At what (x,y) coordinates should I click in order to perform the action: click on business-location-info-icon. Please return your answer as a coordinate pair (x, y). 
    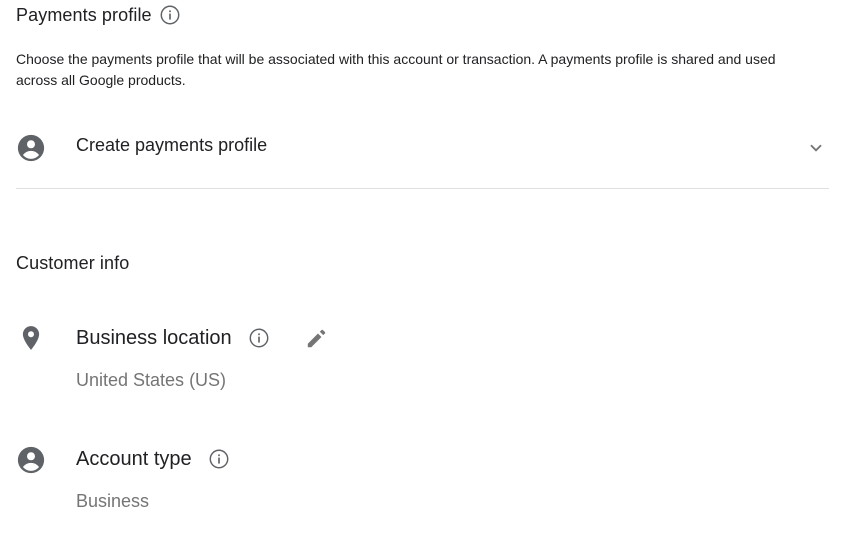
    Looking at the image, I should click on (259, 338).